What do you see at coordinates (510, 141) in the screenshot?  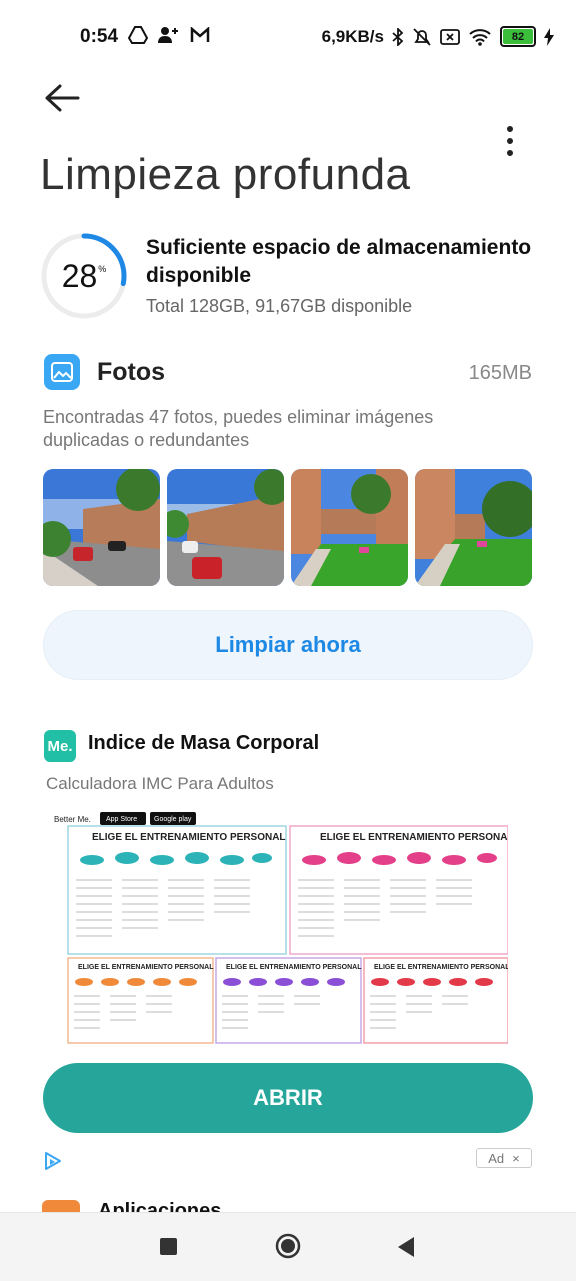 I see `more-options-icon` at bounding box center [510, 141].